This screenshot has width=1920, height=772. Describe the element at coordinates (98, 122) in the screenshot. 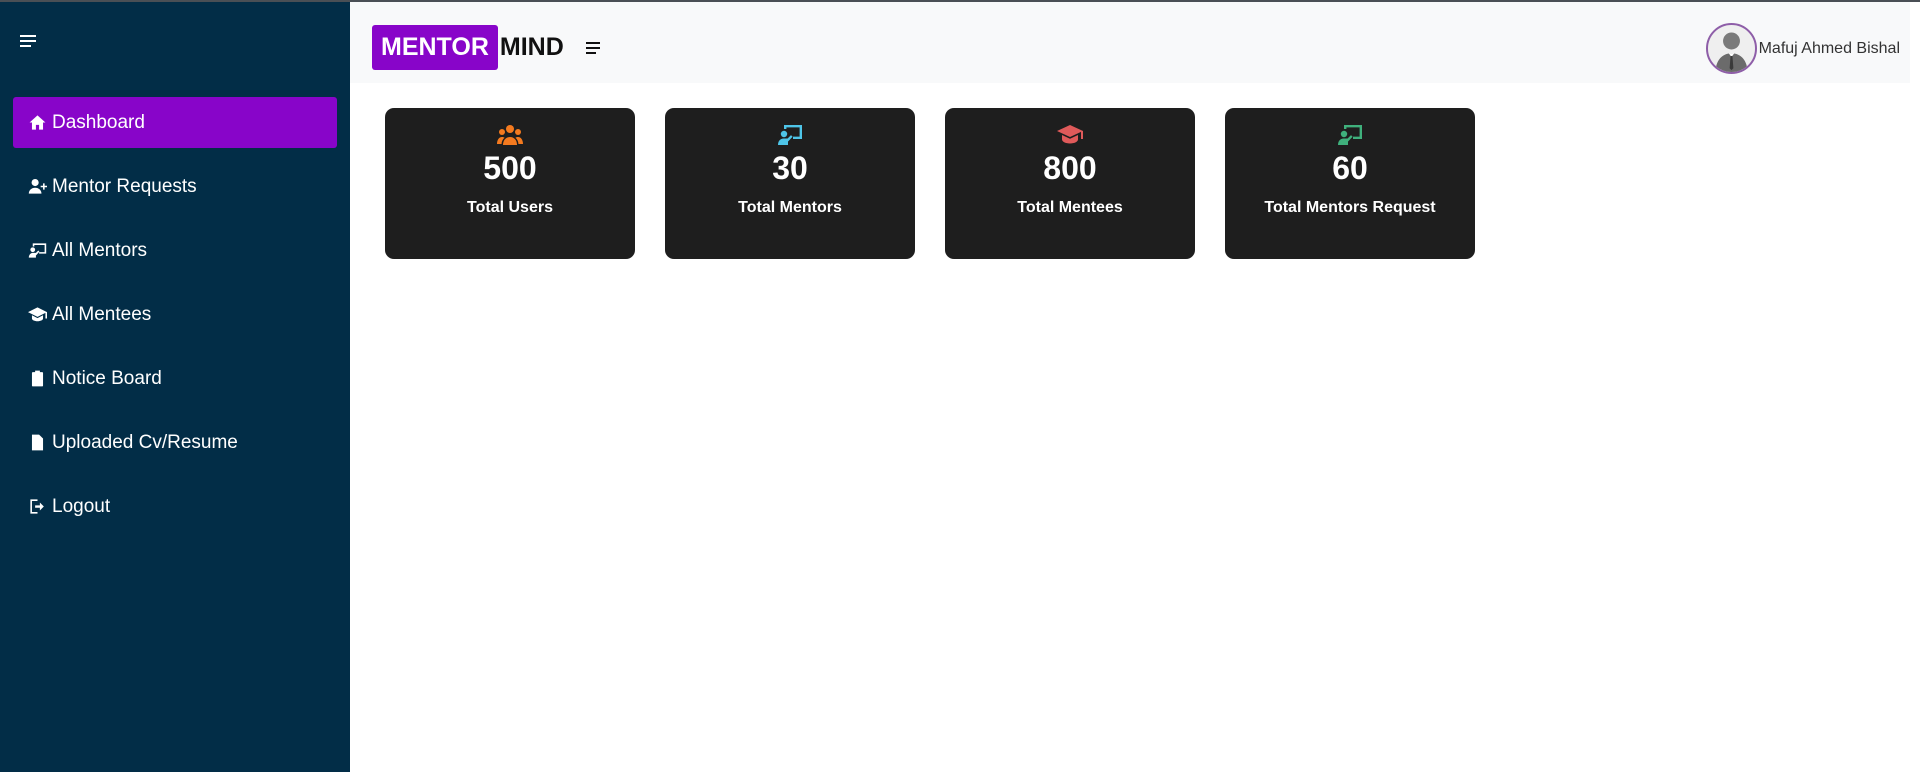

I see `sidebar-item-label: Dashboard` at that location.